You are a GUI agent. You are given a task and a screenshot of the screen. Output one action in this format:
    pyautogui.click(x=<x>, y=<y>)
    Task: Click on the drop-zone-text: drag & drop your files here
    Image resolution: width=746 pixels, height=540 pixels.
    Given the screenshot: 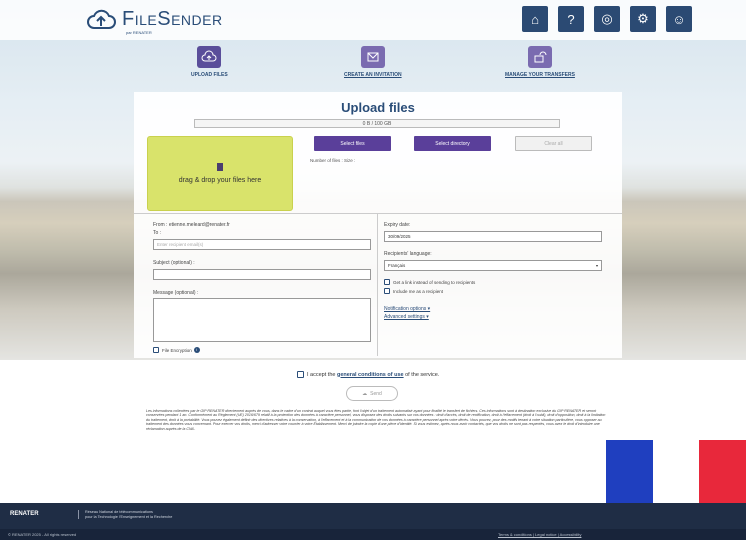 What is the action you would take?
    pyautogui.click(x=220, y=180)
    